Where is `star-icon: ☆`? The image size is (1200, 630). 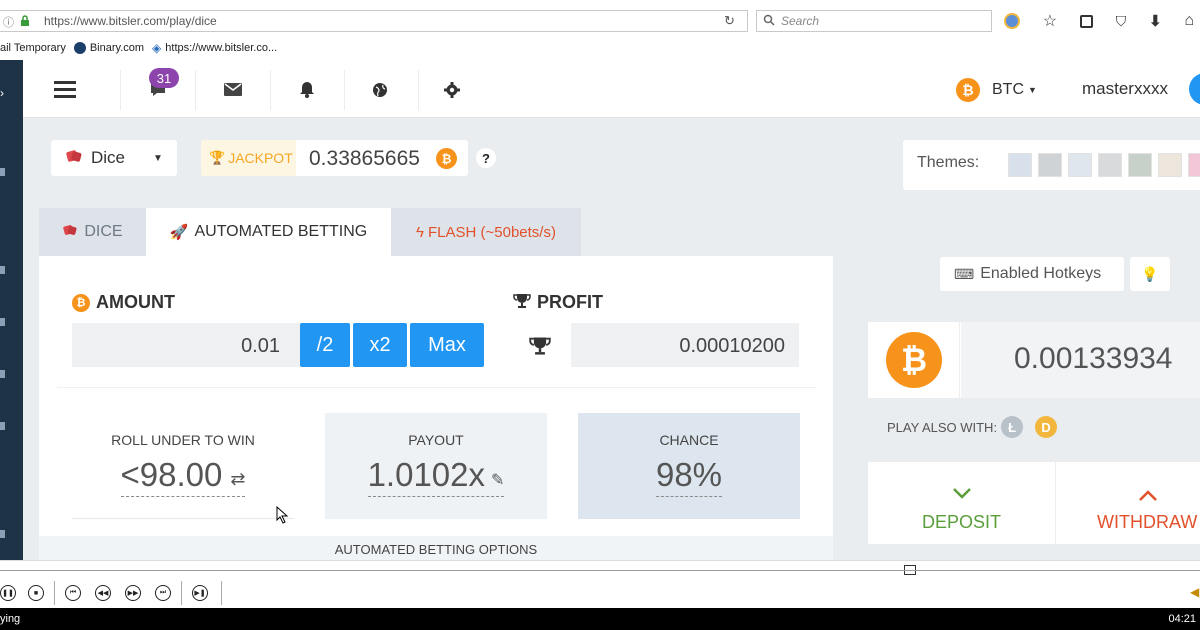 star-icon: ☆ is located at coordinates (1050, 21).